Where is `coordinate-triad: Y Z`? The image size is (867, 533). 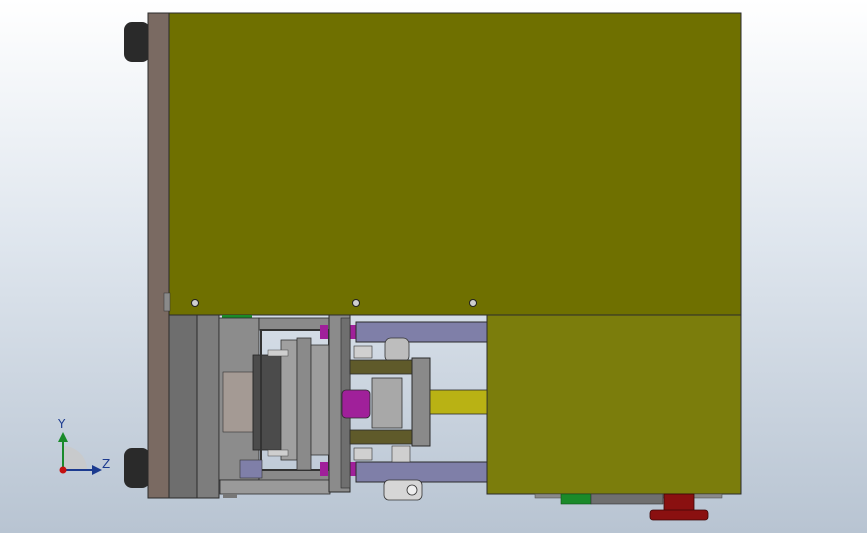 coordinate-triad: Y Z is located at coordinates (83, 446).